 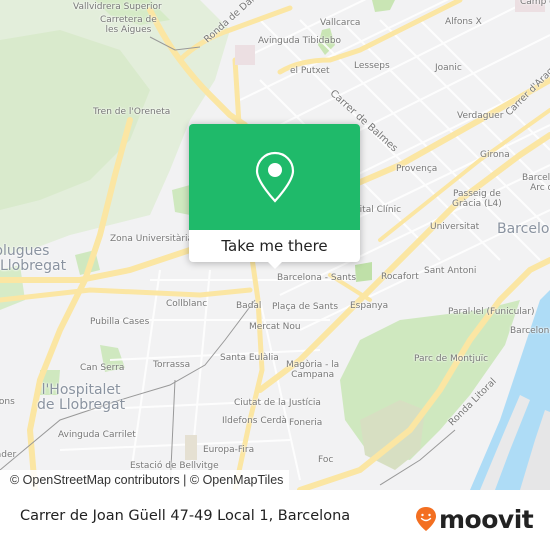 I want to click on map-label-paralel: Paral·lel (Funicular), so click(x=491, y=312).